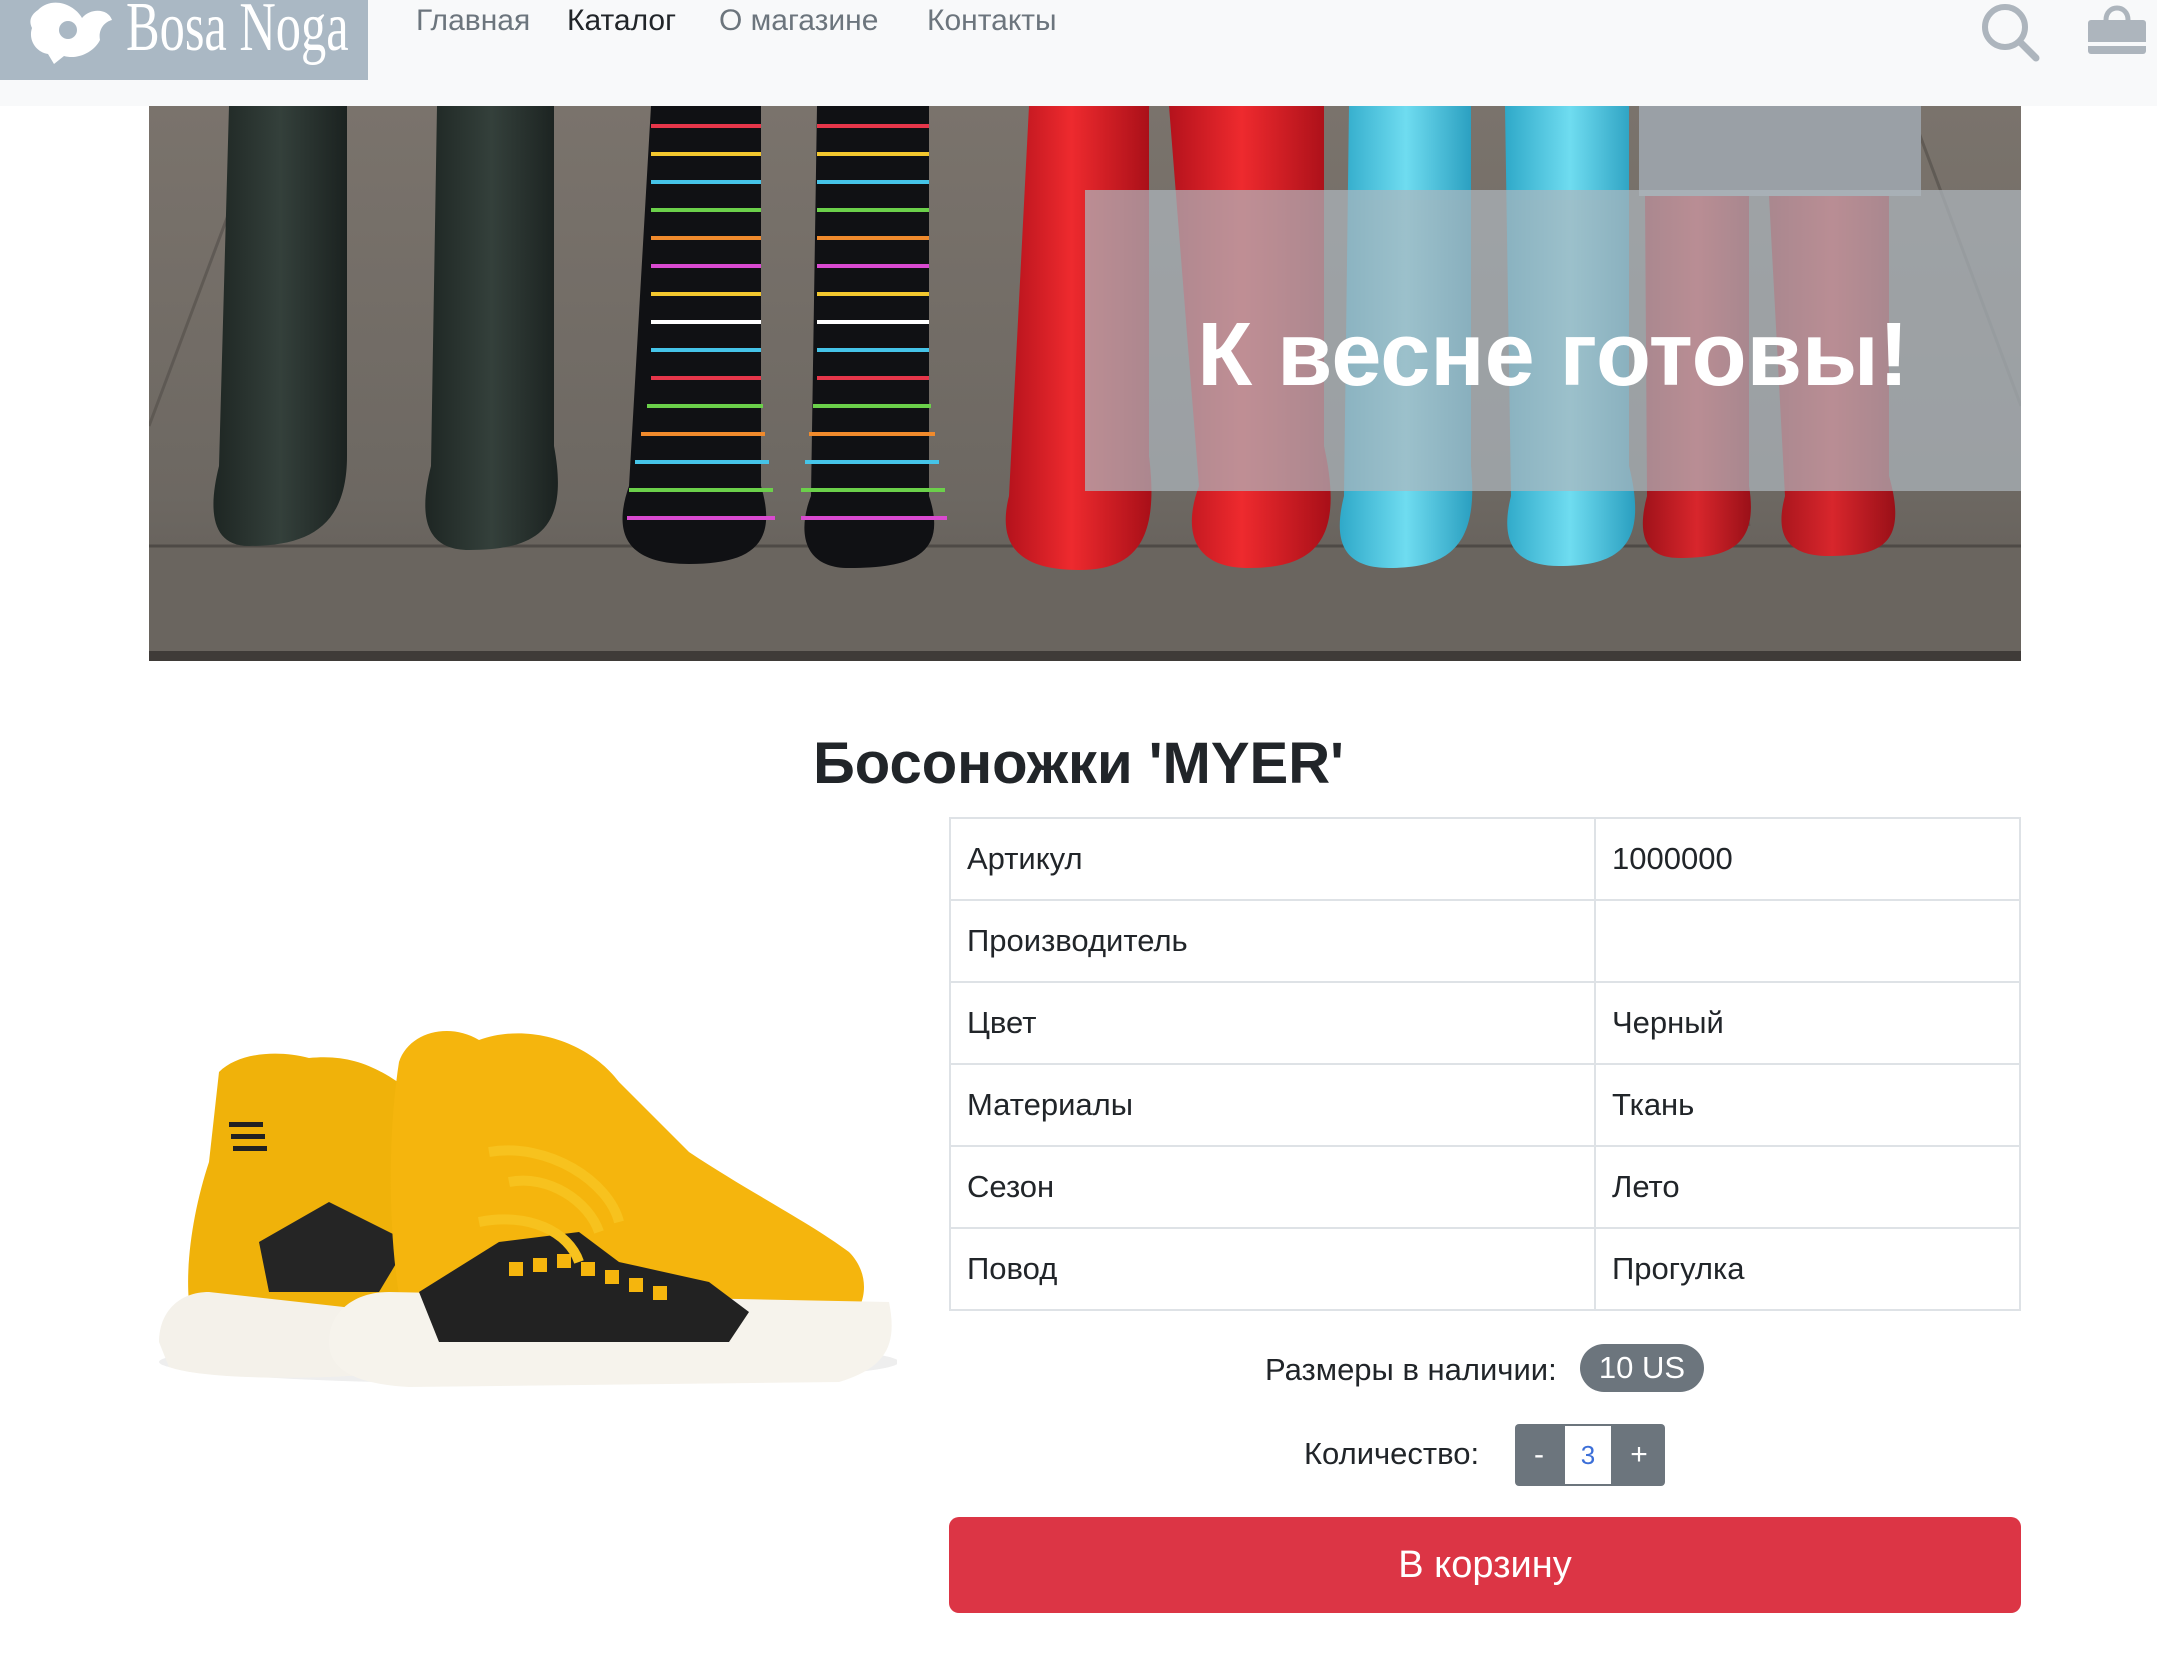  Describe the element at coordinates (2117, 30) in the screenshot. I see `cart-icon` at that location.